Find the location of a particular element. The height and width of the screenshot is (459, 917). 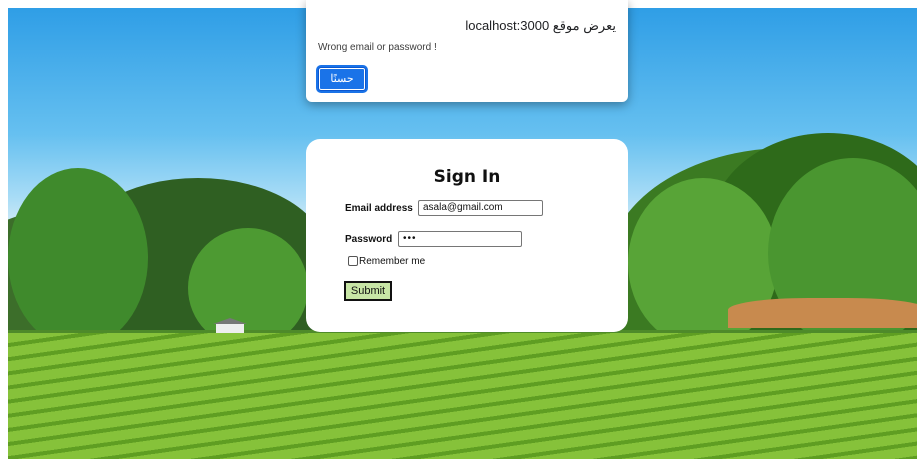

remember-me-label: Remember me is located at coordinates (392, 261).